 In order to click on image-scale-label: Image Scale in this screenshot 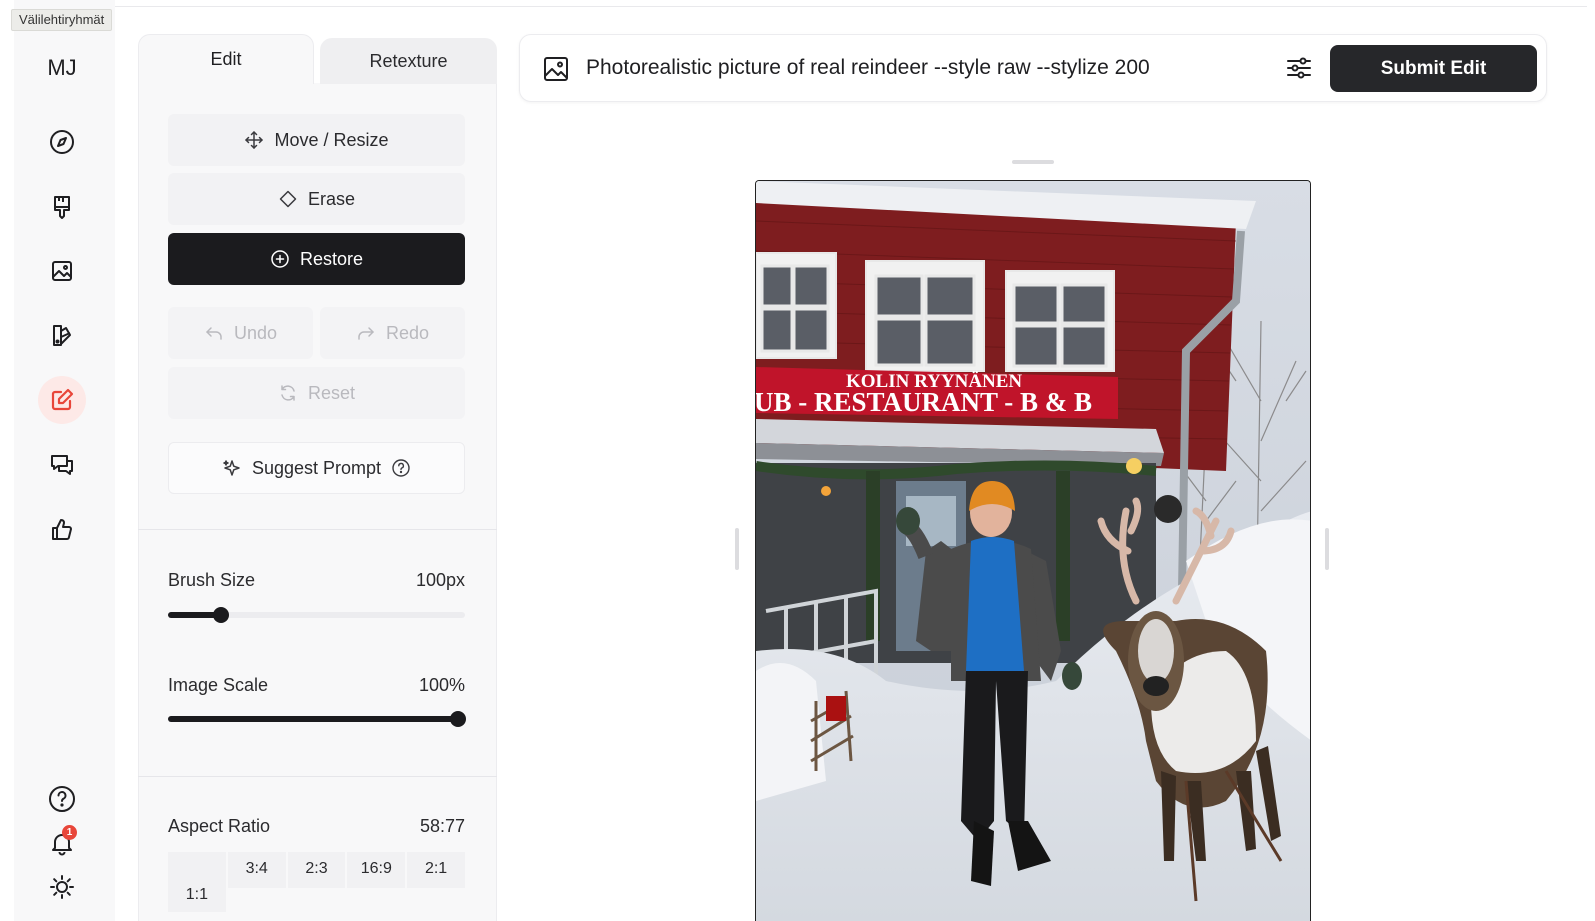, I will do `click(218, 685)`.